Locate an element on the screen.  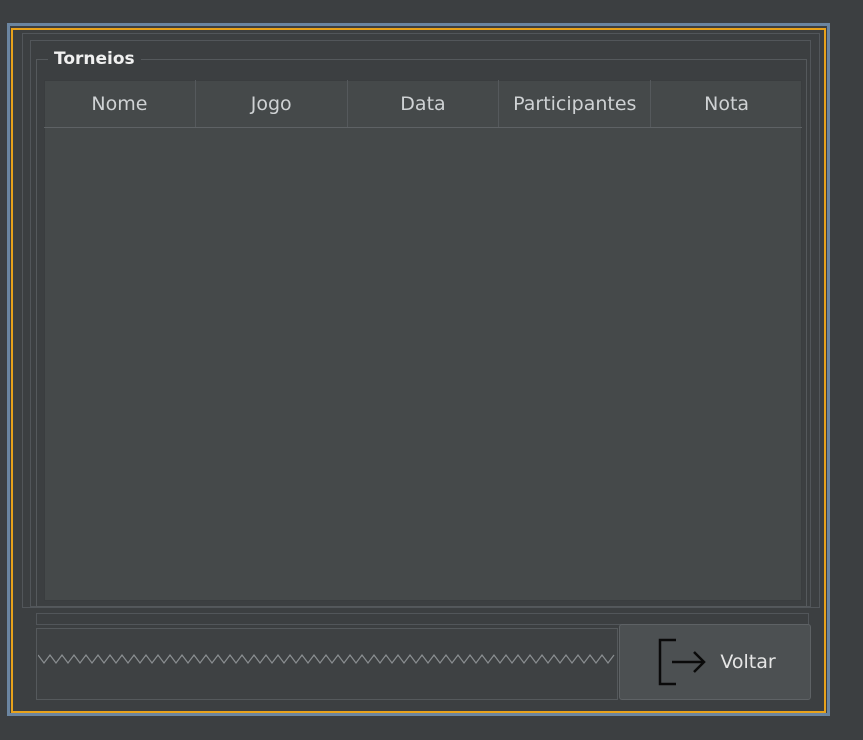
column-header-jogo: Jogo is located at coordinates (272, 103).